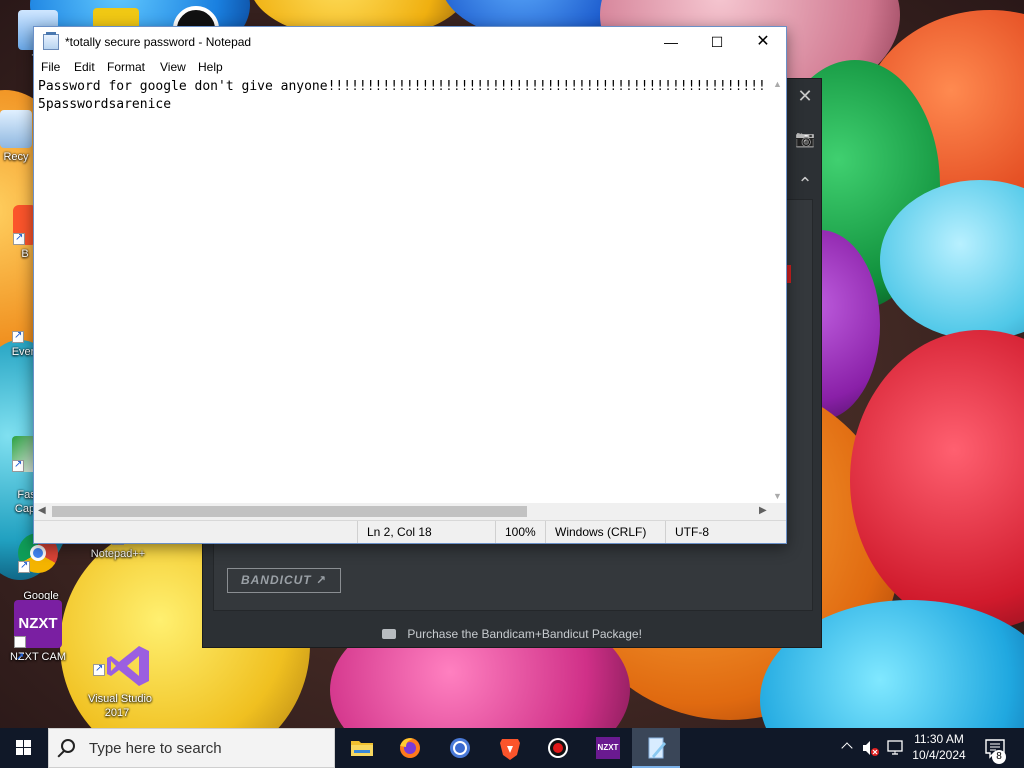 The width and height of the screenshot is (1024, 768). I want to click on scroll-up-icon: ▲, so click(777, 84).